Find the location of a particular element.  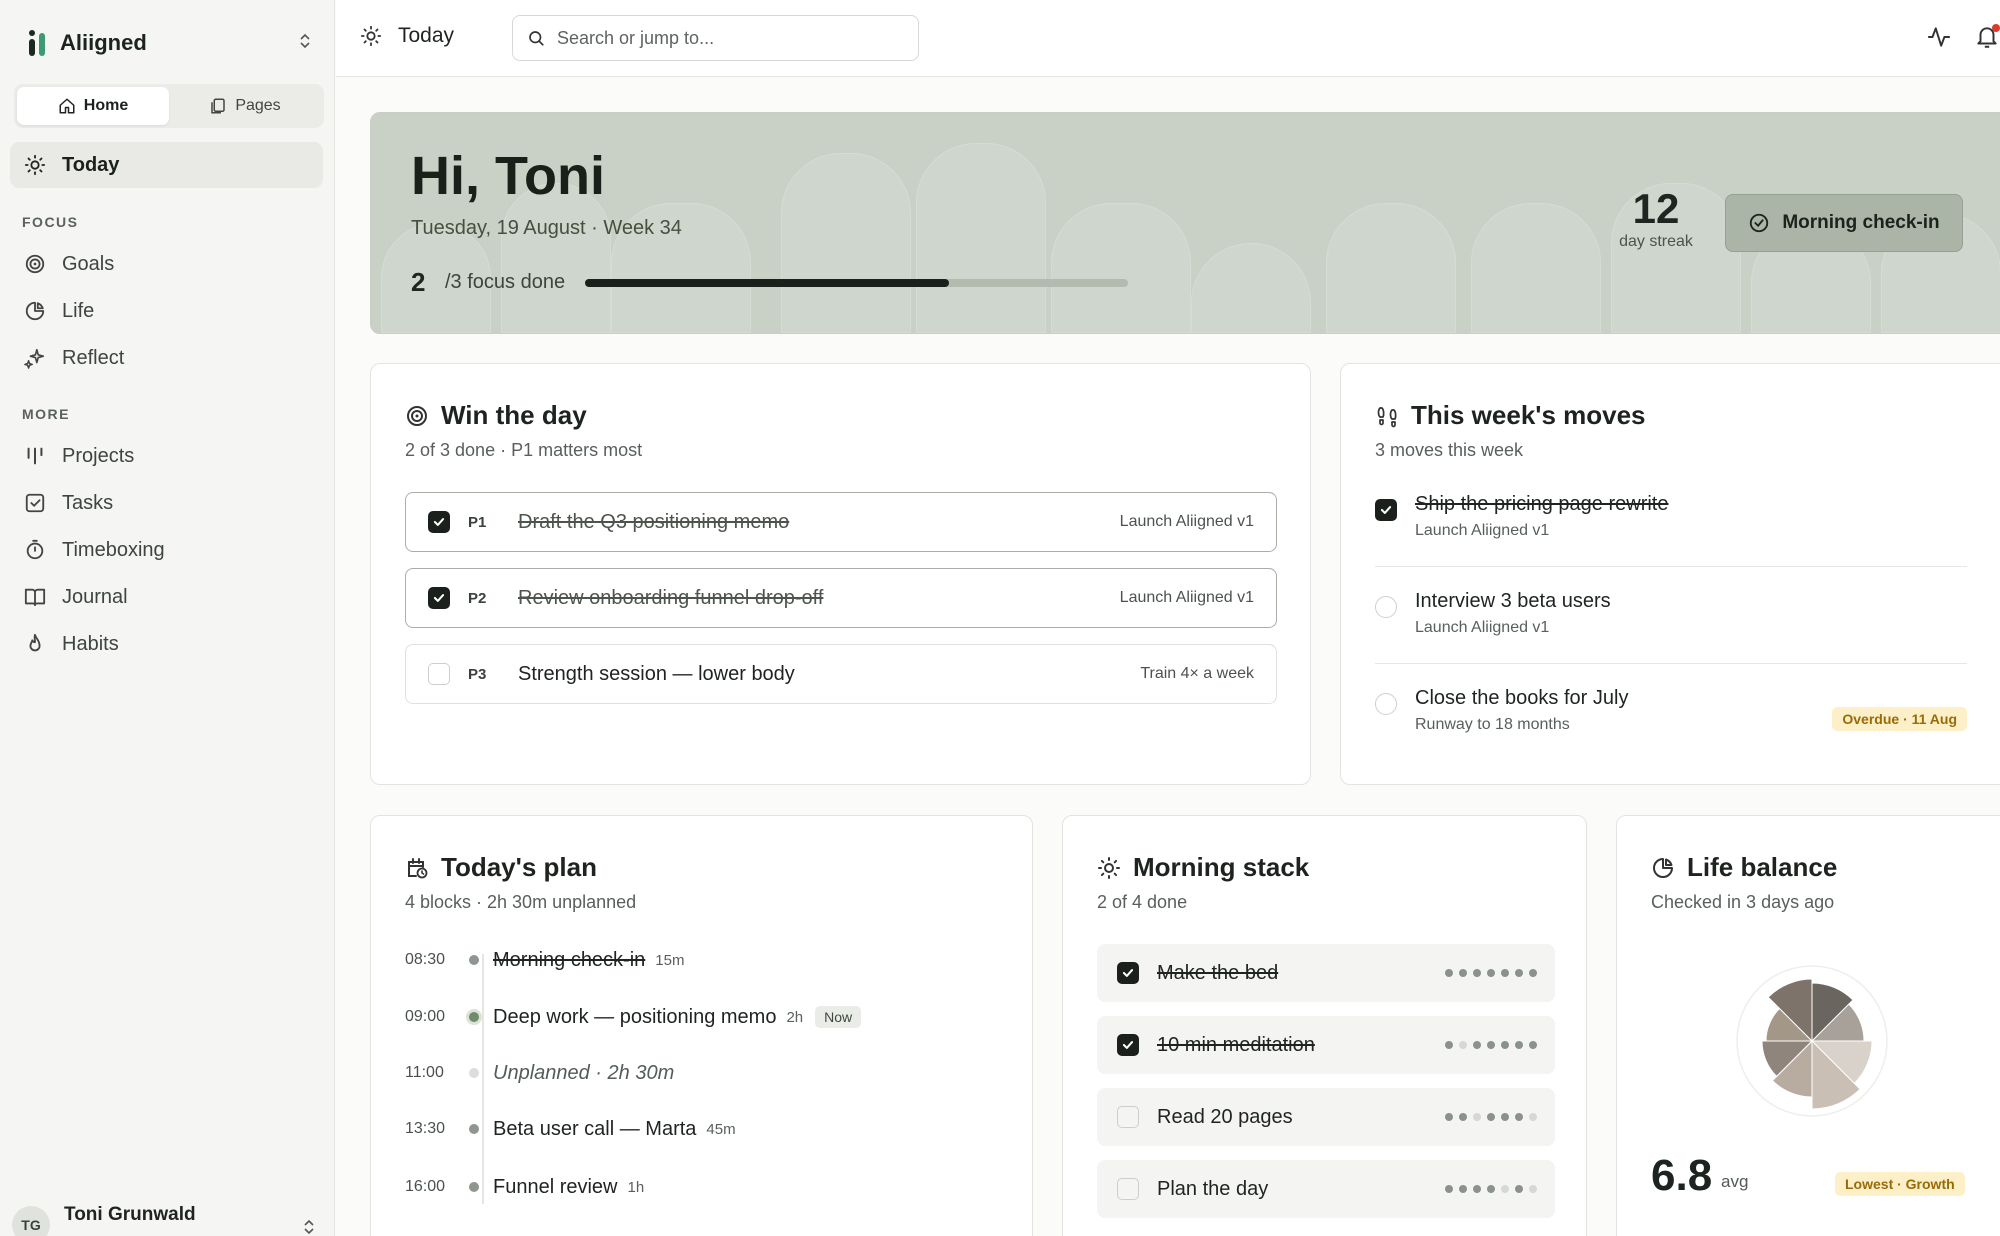

priority-tag: P3 is located at coordinates (477, 674).